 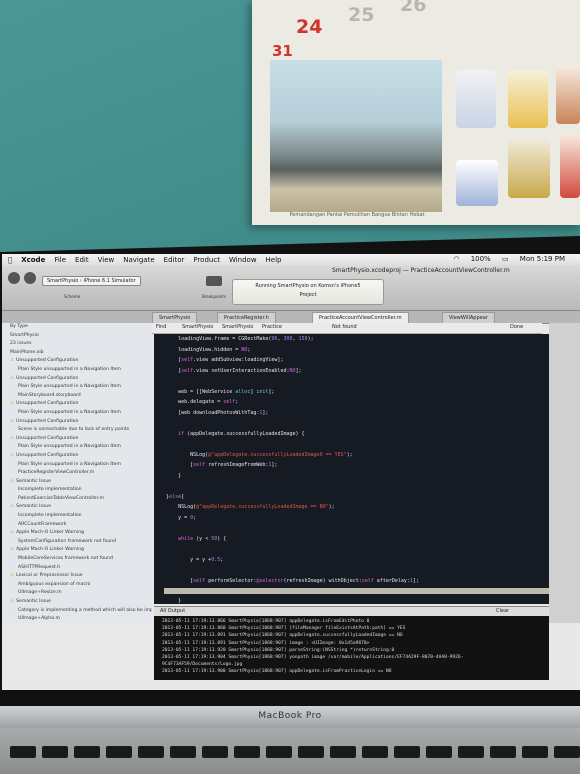 What do you see at coordinates (77, 585) in the screenshot?
I see `navigator-row: Ambiguous expansion of macro` at bounding box center [77, 585].